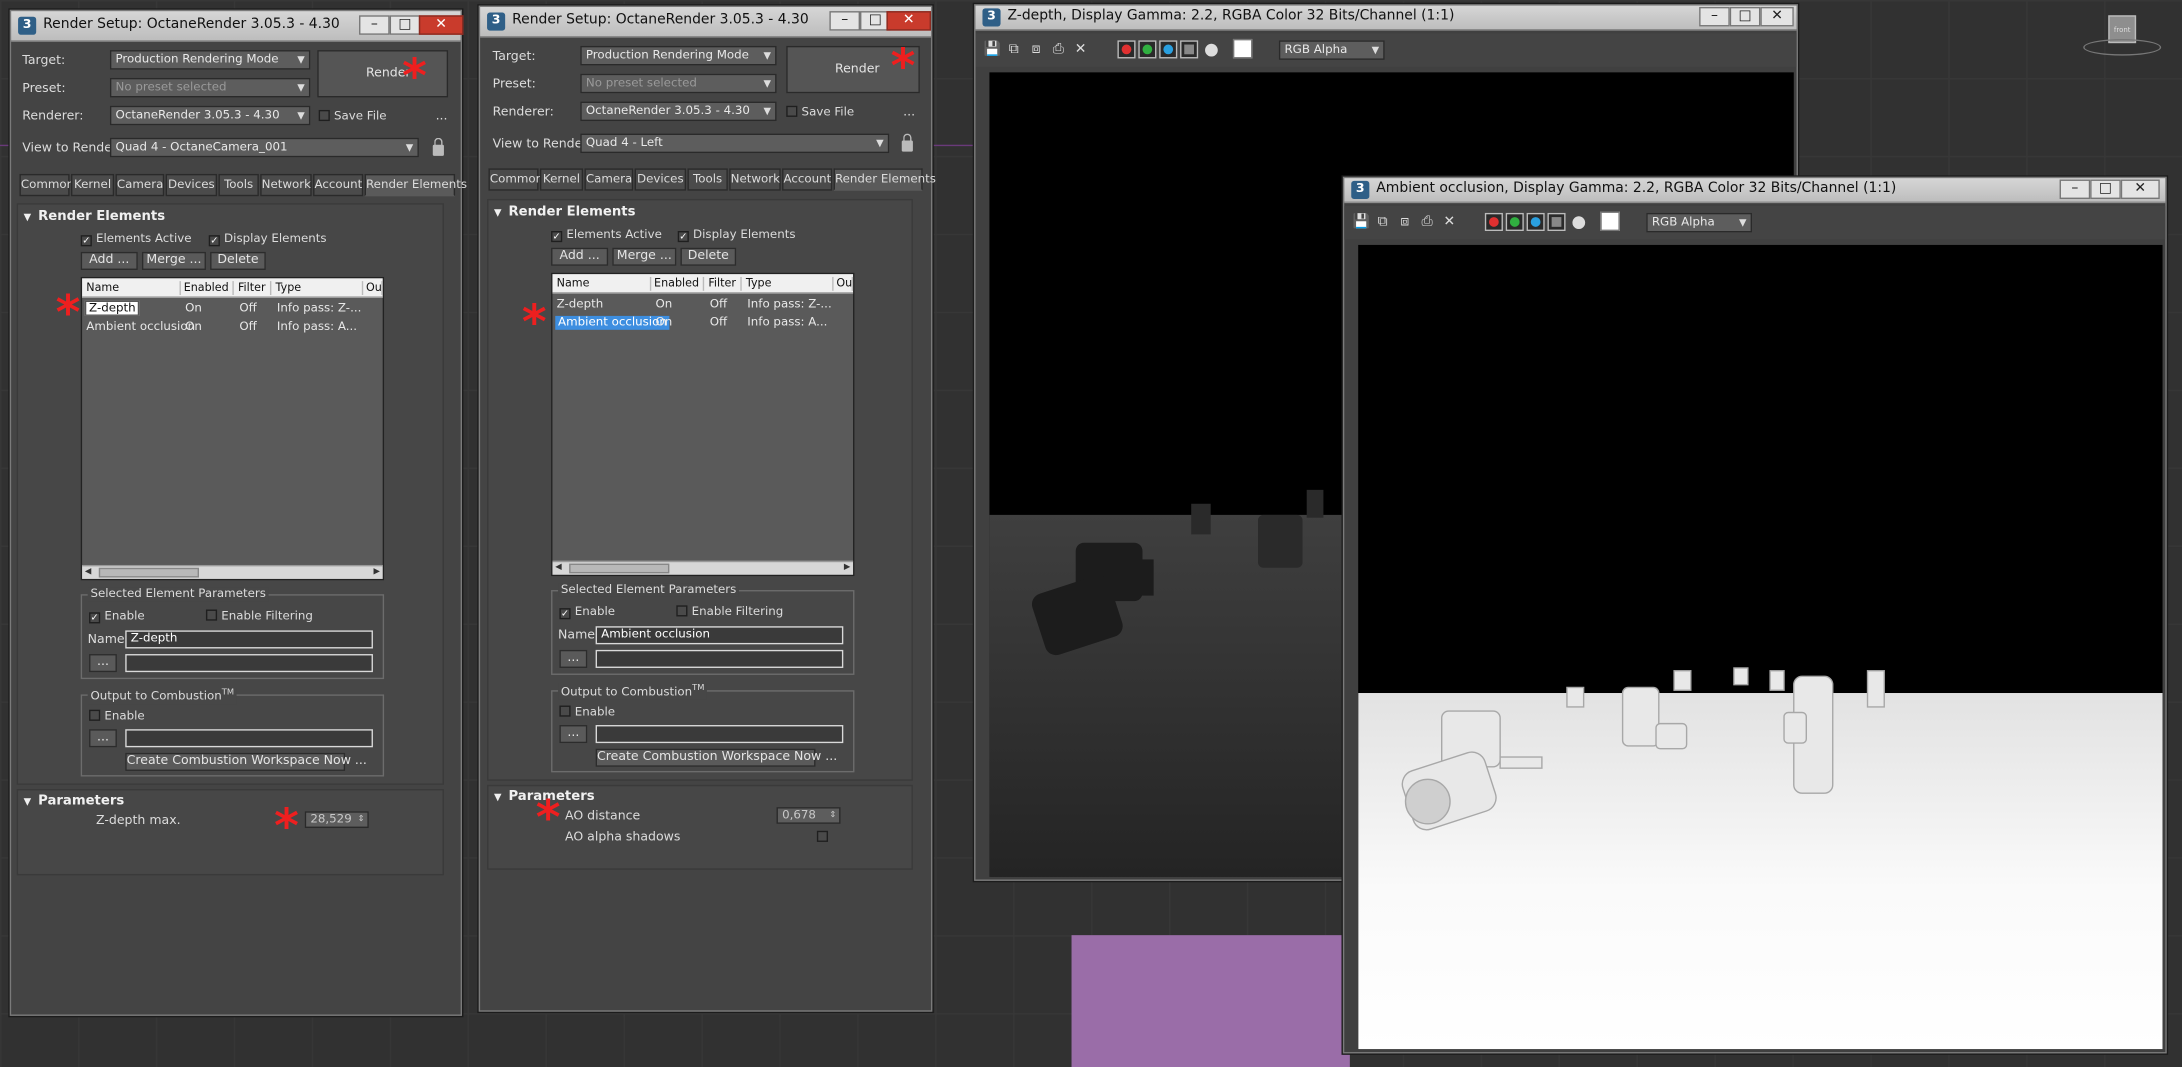 The width and height of the screenshot is (2182, 1067). I want to click on preset-dropdown: No preset selected ▼, so click(210, 87).